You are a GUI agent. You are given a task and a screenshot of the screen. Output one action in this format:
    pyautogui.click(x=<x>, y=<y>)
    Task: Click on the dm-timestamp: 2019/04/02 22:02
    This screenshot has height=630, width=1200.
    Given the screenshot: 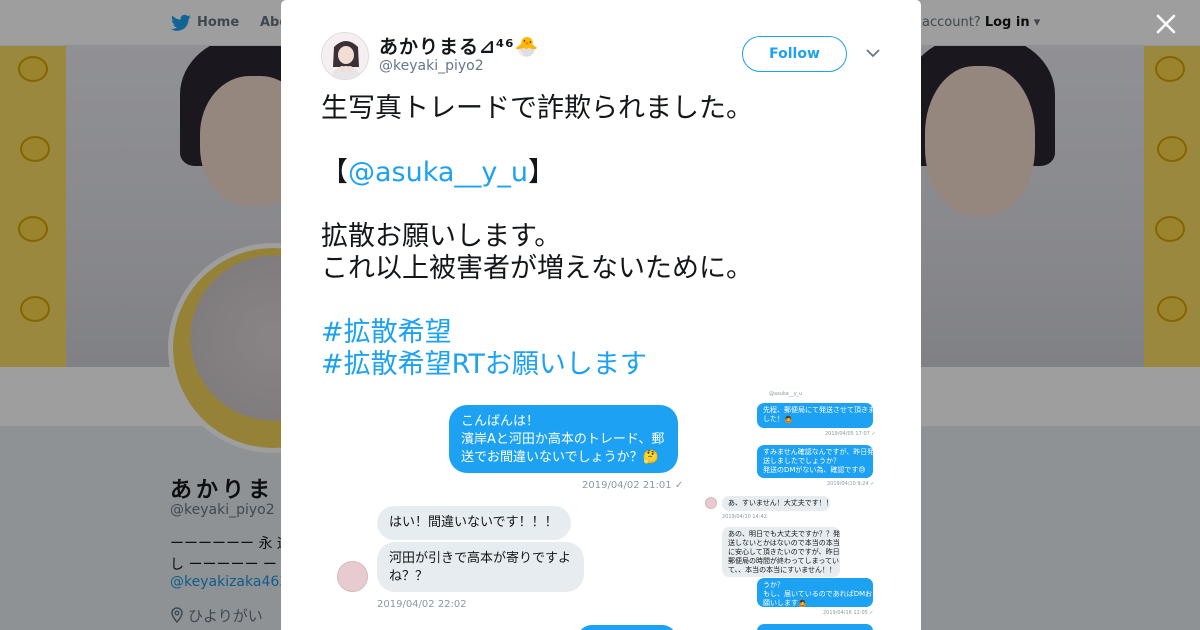 What is the action you would take?
    pyautogui.click(x=422, y=604)
    